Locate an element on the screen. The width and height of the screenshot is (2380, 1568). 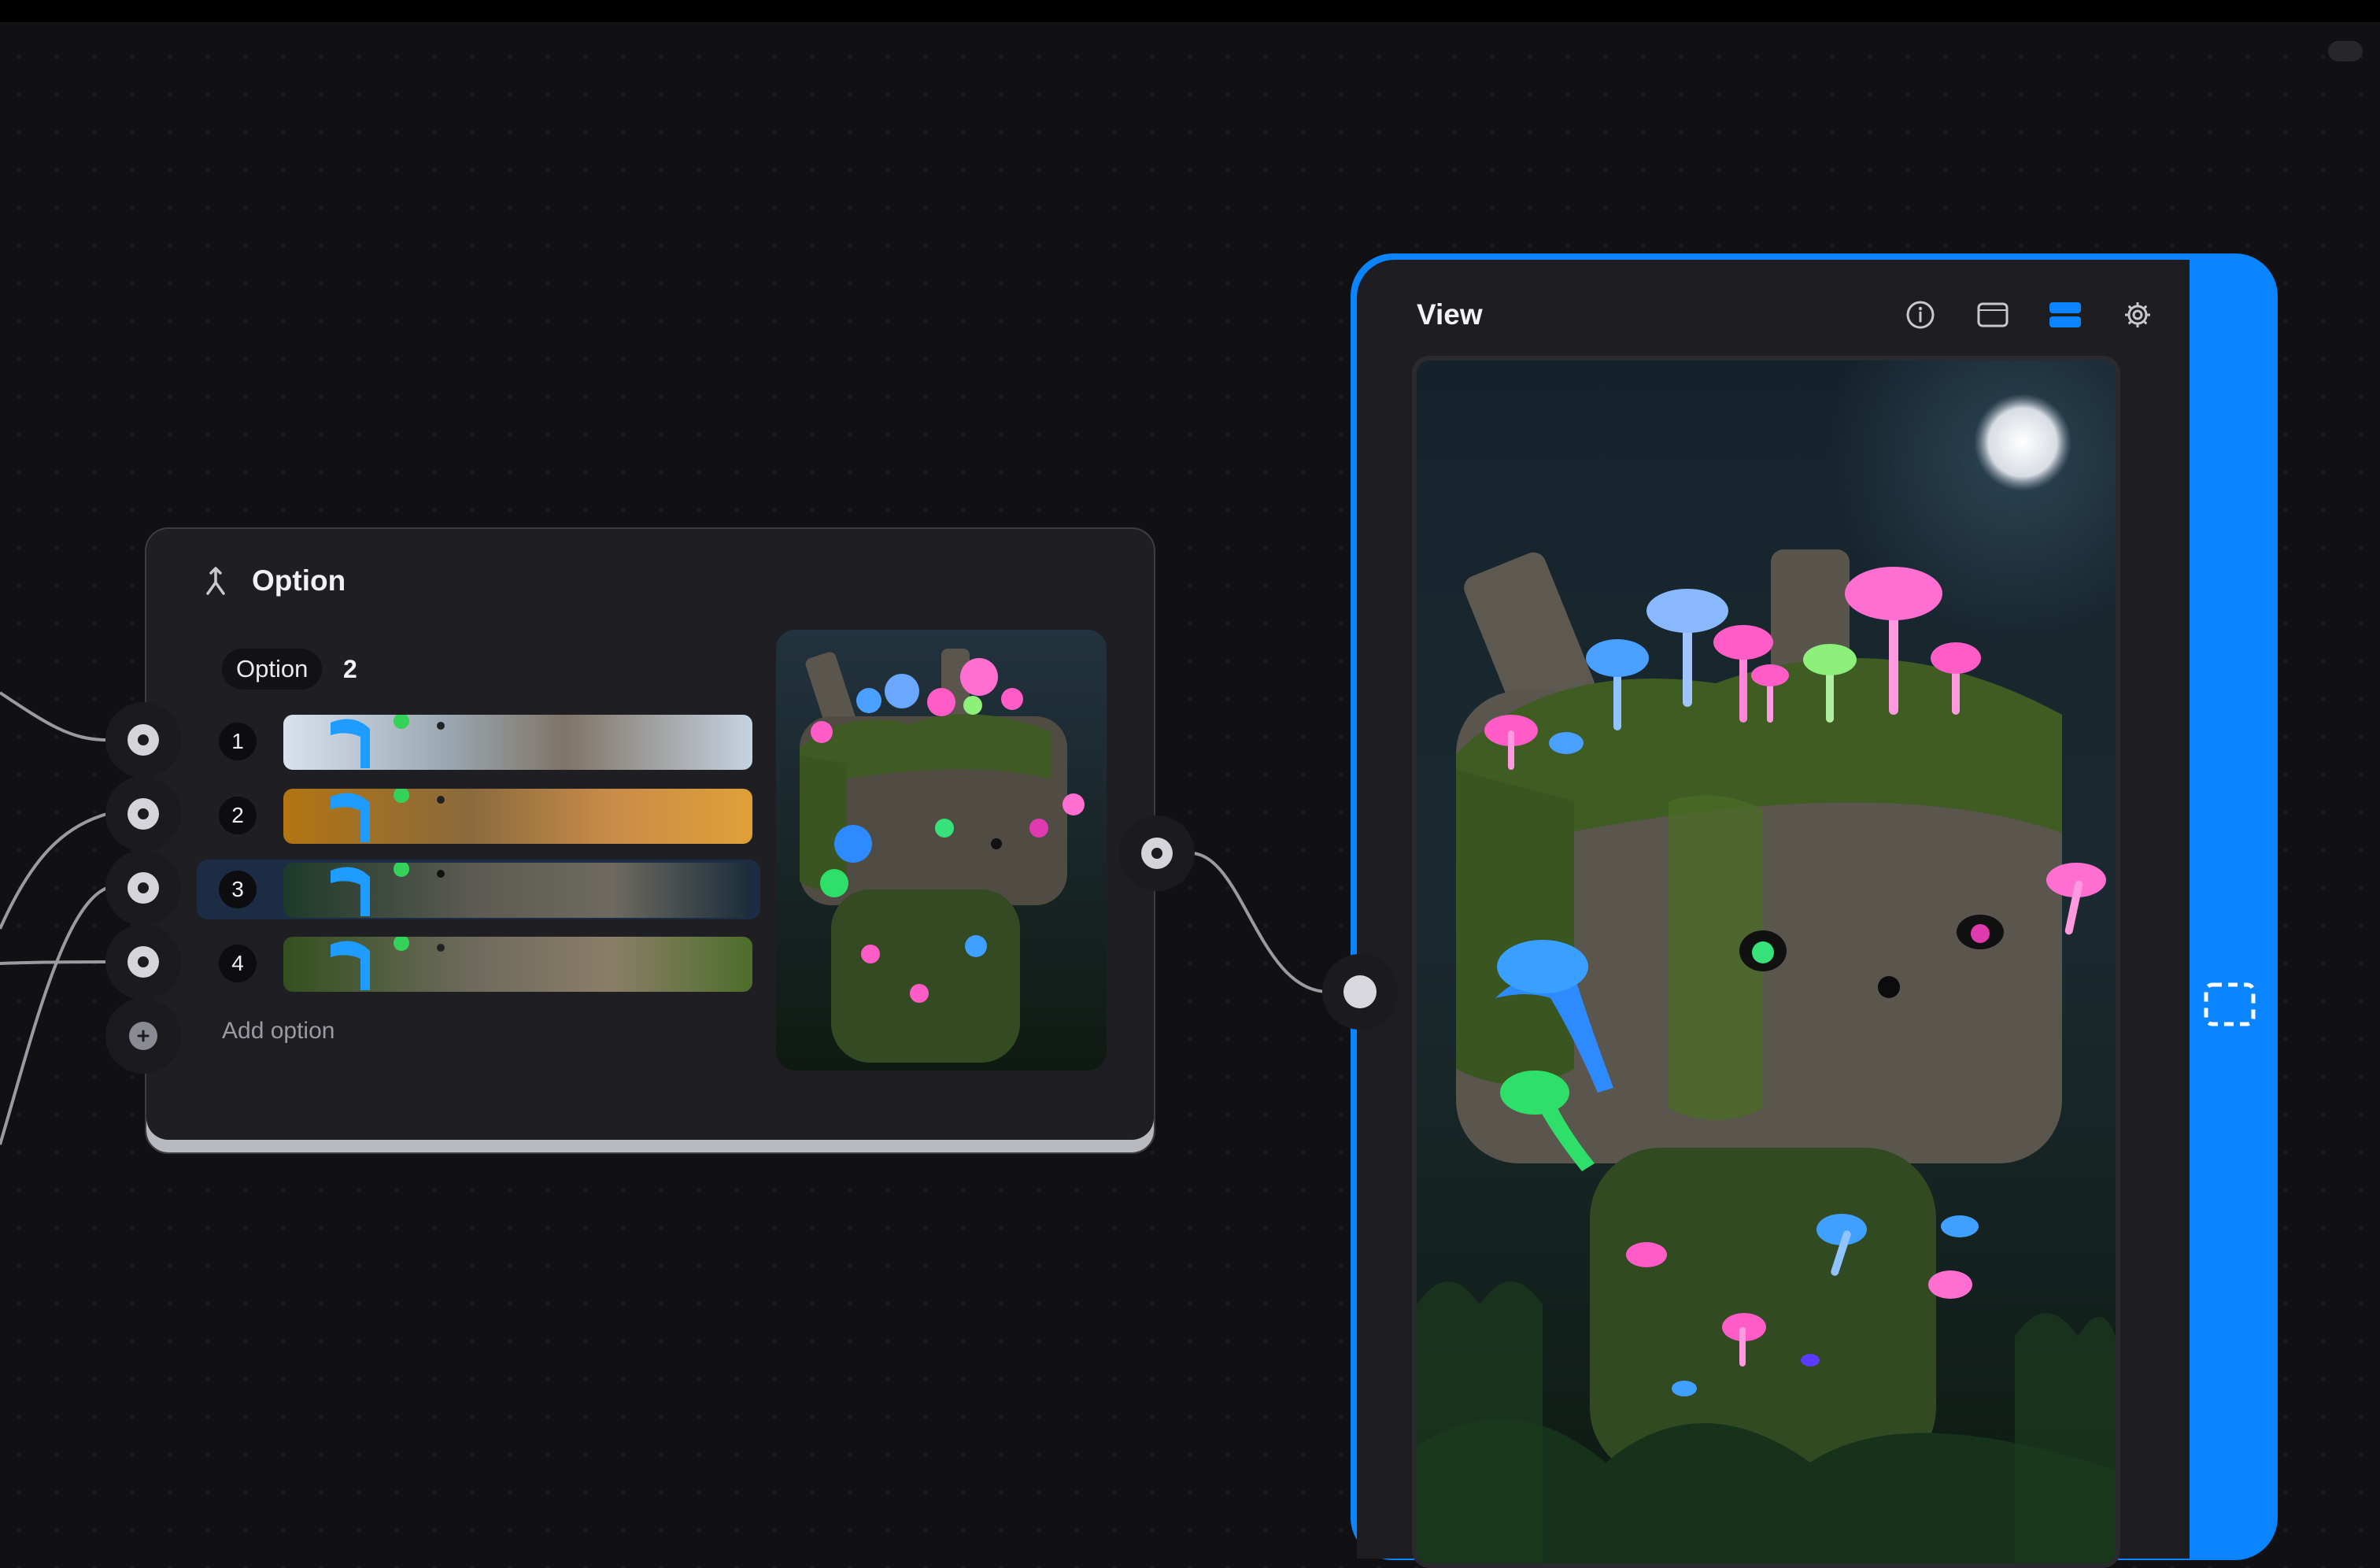
split-view-button is located at coordinates (2065, 315).